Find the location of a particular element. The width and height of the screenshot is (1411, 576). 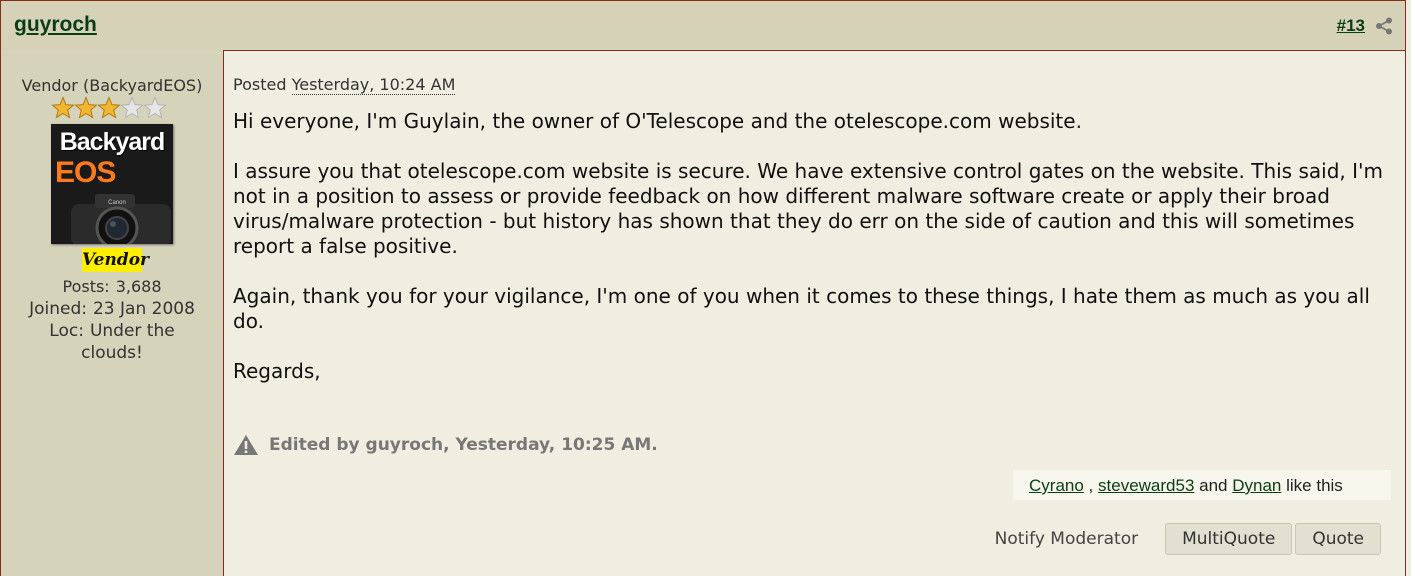

stat-location-value: Under the clouds! is located at coordinates (128, 342).